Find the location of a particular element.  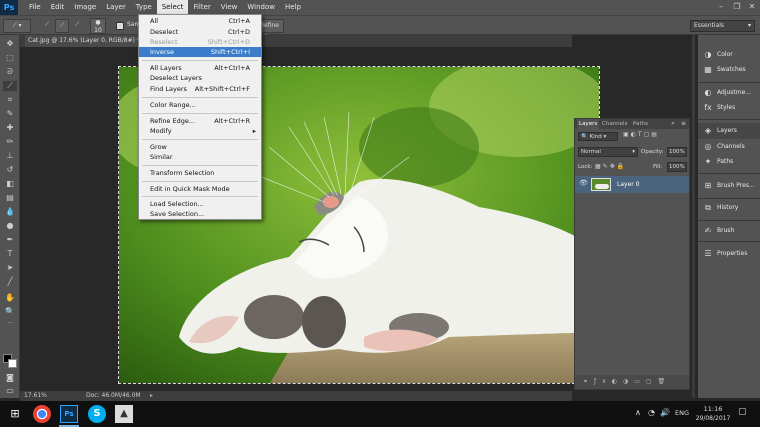

menu-filter: Filter is located at coordinates (201, 7).